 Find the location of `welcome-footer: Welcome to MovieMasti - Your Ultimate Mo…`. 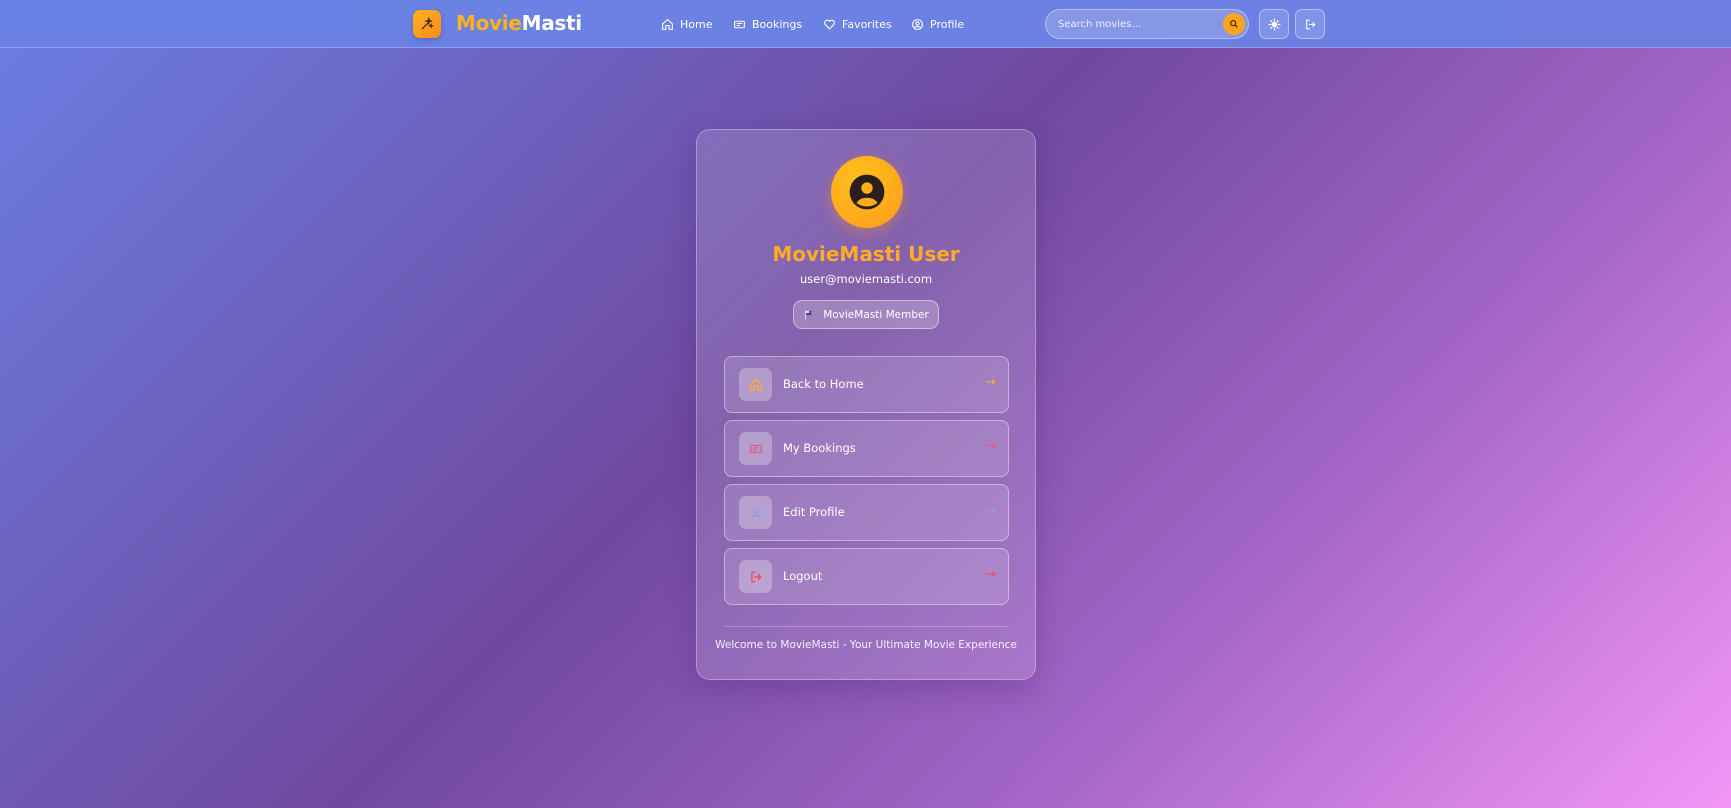

welcome-footer: Welcome to MovieMasti - Your Ultimate Mo… is located at coordinates (866, 645).